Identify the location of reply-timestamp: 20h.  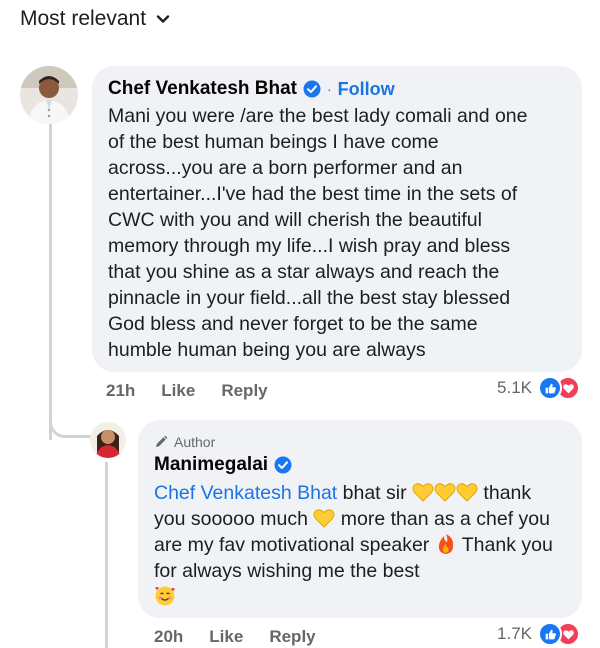
(168, 637).